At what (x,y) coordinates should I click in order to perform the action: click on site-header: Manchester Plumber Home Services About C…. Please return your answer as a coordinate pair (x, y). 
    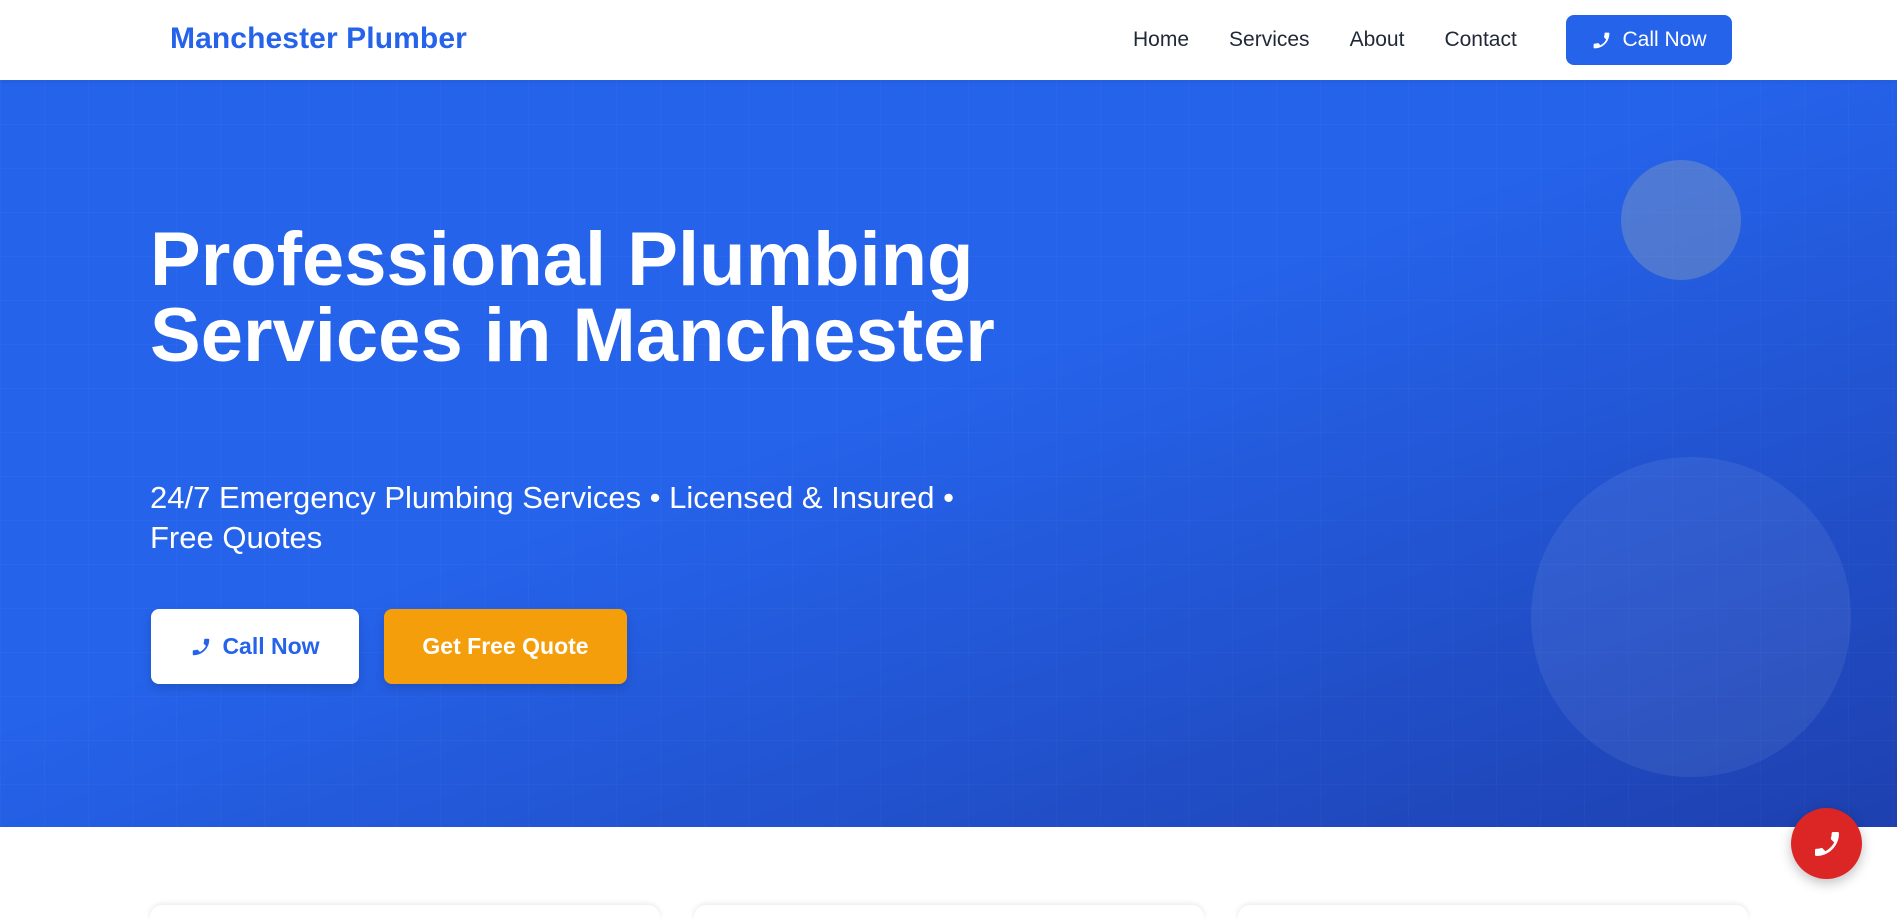
    Looking at the image, I should click on (948, 40).